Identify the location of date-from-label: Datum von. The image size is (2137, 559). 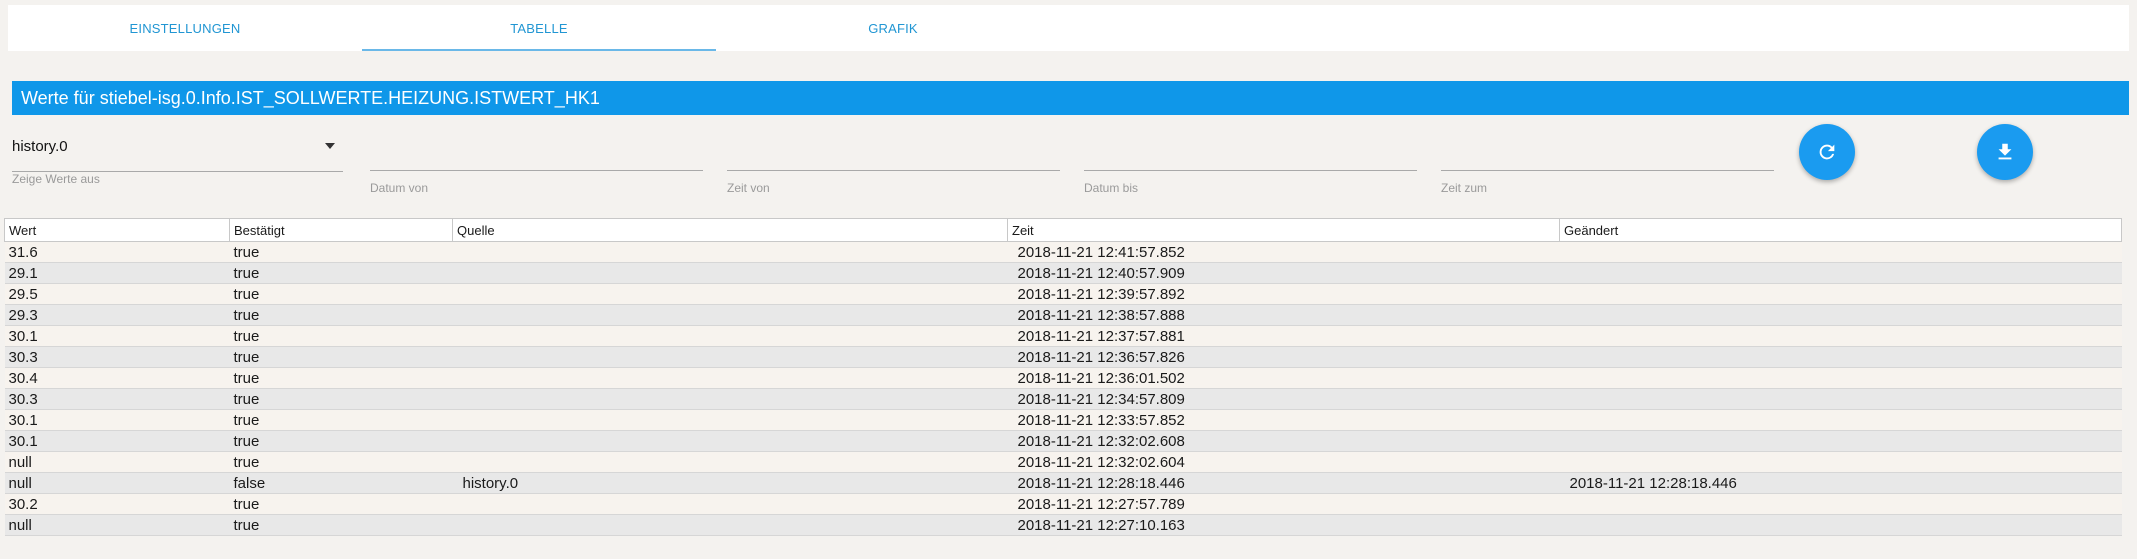
(399, 188).